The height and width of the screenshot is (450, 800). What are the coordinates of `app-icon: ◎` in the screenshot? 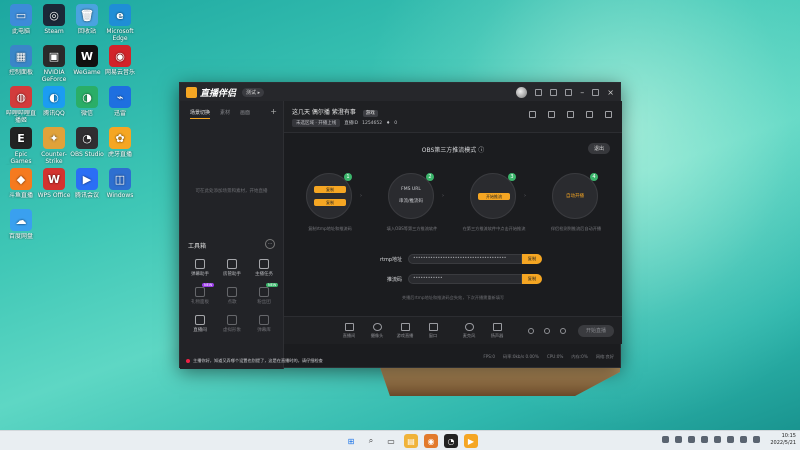 It's located at (54, 15).